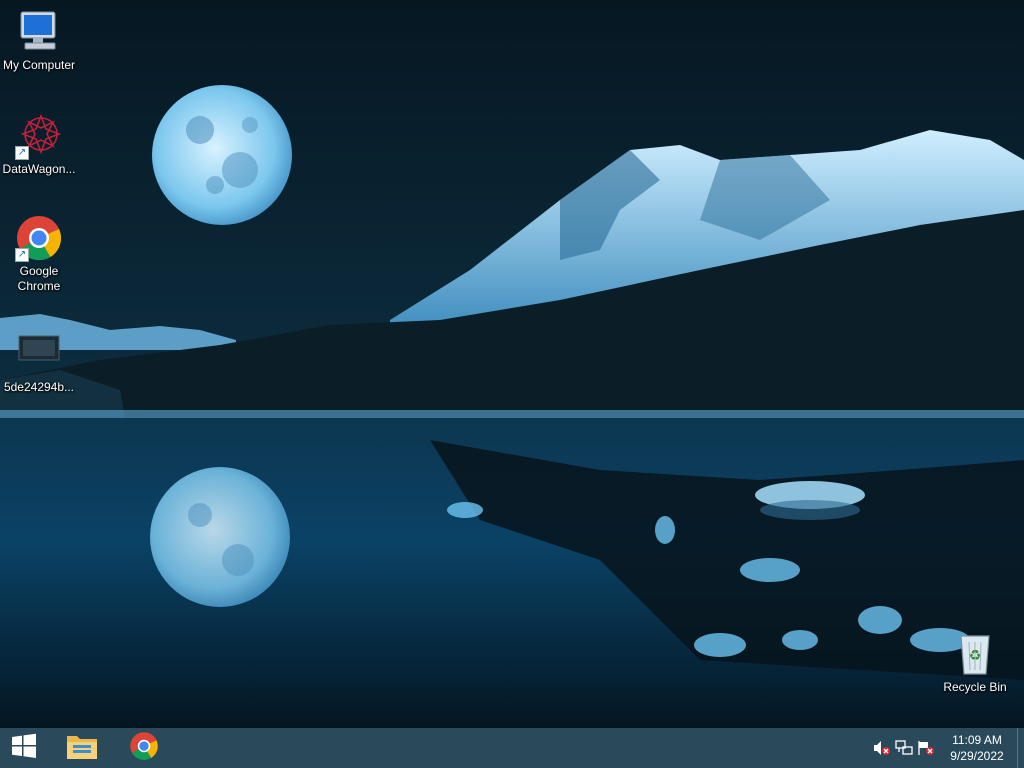 The height and width of the screenshot is (768, 1024). I want to click on taskbar-chrome-button, so click(144, 748).